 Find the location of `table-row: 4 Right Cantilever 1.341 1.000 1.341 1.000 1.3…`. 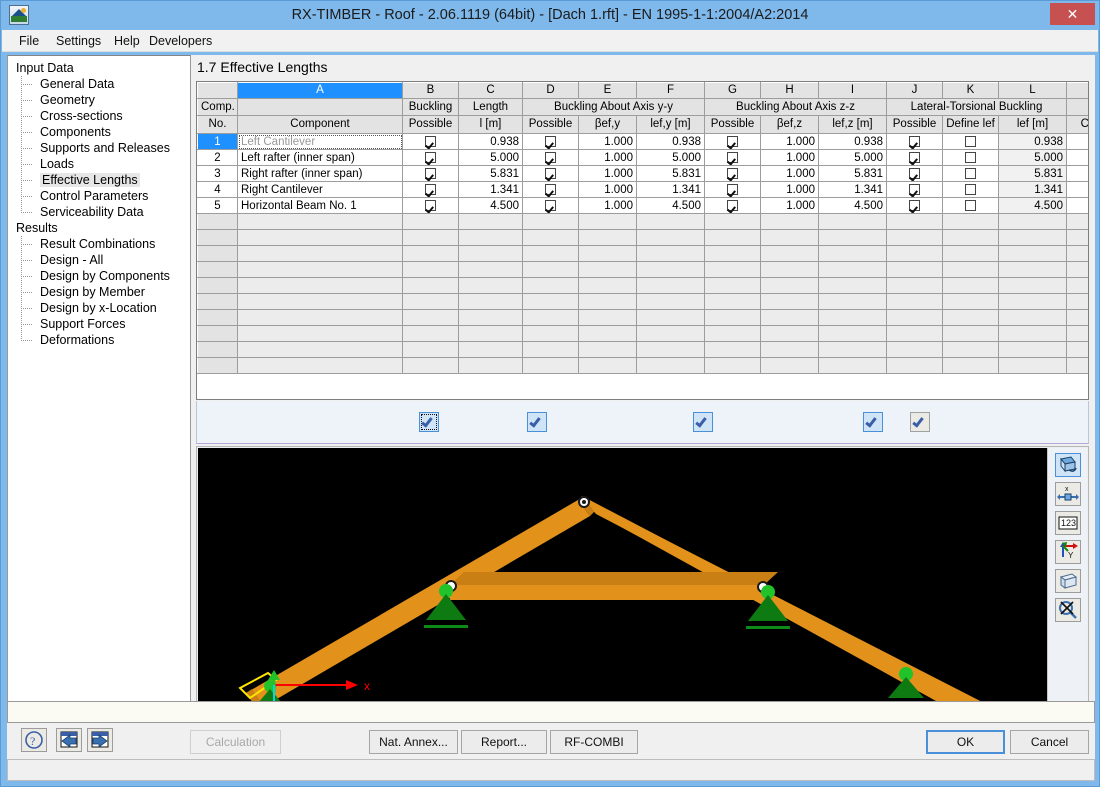

table-row: 4 Right Cantilever 1.341 1.000 1.341 1.000 1.3… is located at coordinates (642, 189).